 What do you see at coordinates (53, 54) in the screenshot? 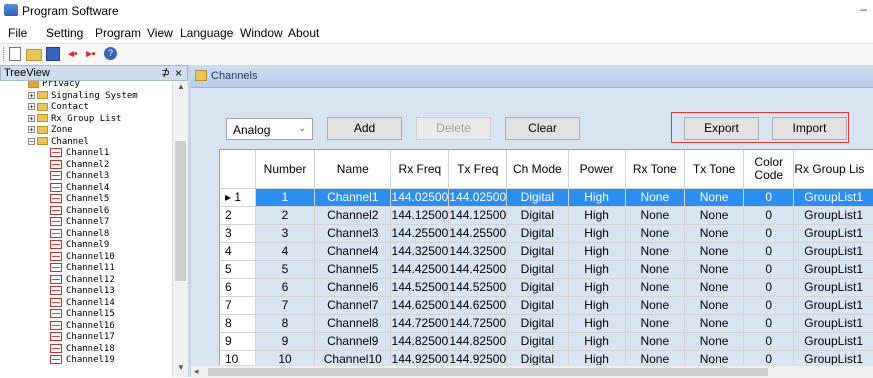
I see `save-icon` at bounding box center [53, 54].